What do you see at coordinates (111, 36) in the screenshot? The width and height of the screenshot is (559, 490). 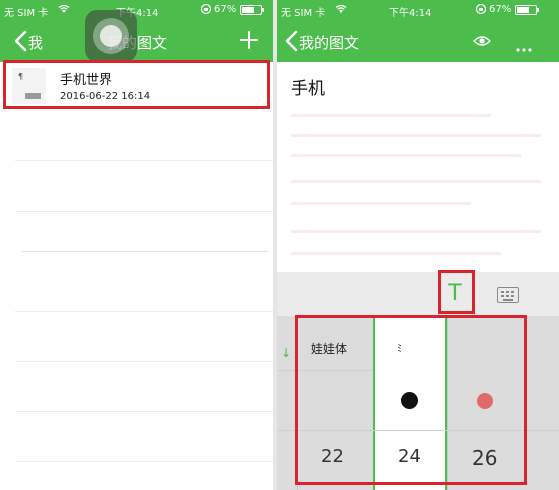 I see `assistive-touch-button` at bounding box center [111, 36].